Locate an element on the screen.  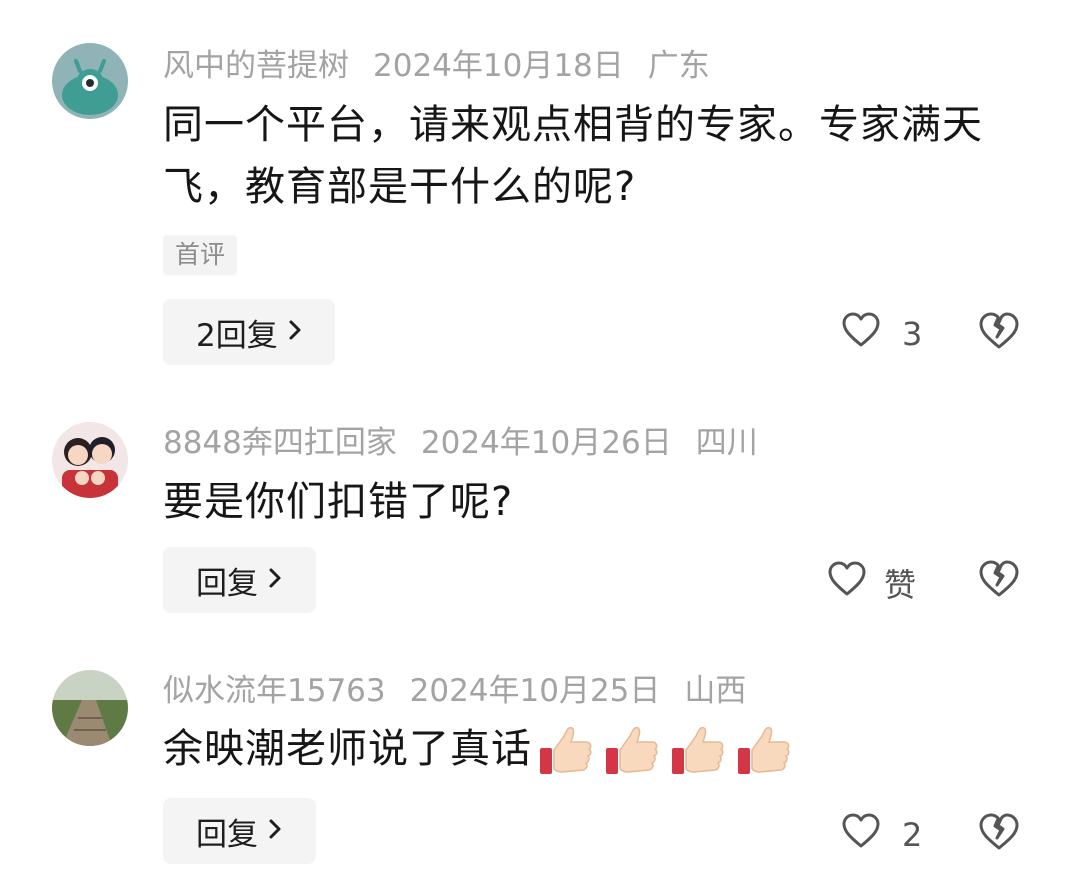
comment-meta: 8848奔四扛回家 2024年10月26日 四川 is located at coordinates (472, 443).